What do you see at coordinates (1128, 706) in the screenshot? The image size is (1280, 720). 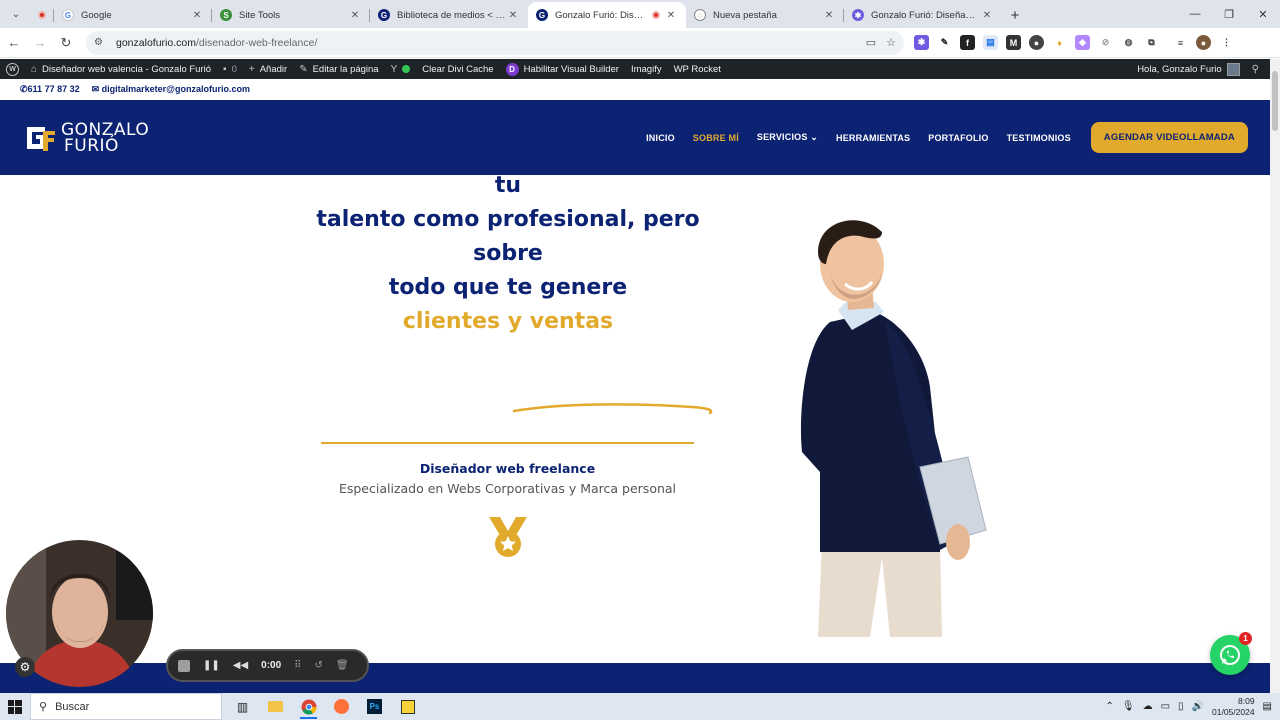 I see `microphone-icon: 🎙` at bounding box center [1128, 706].